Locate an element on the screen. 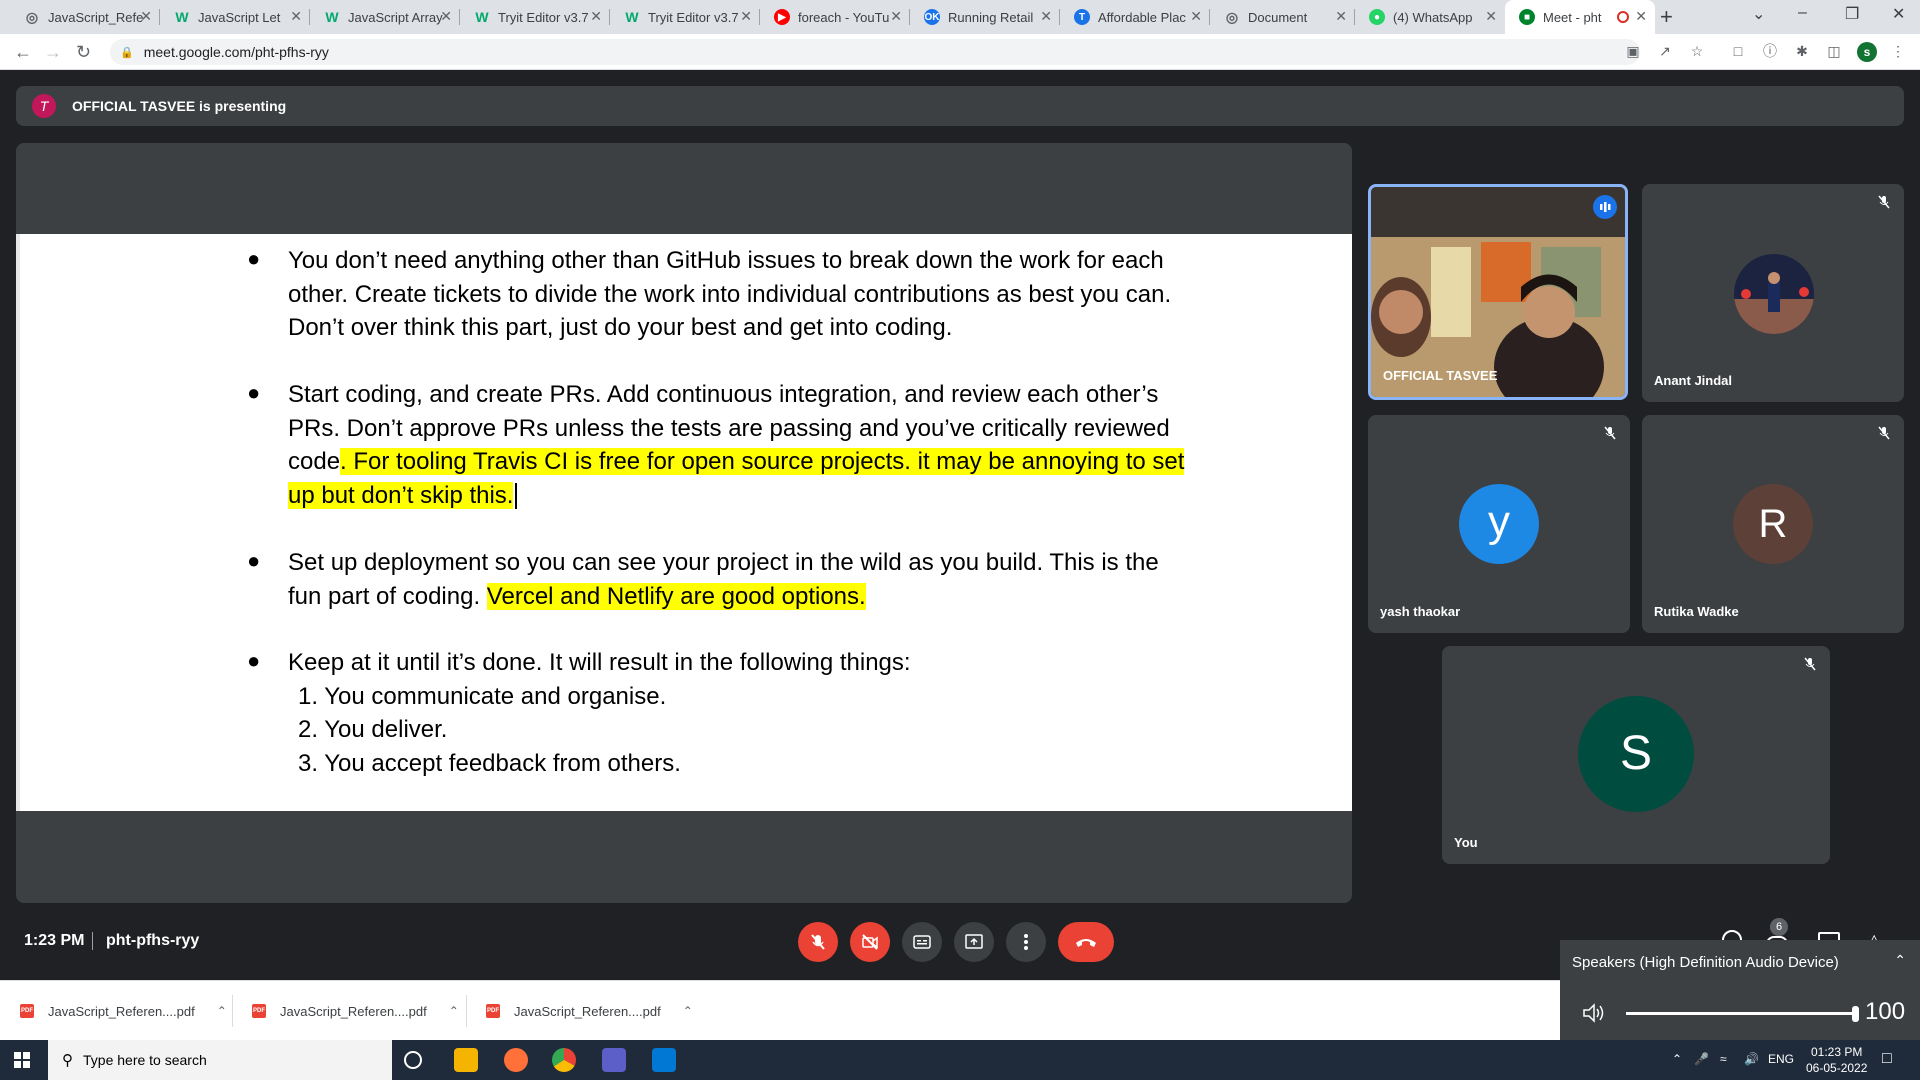  profile-avatar: s is located at coordinates (1867, 52).